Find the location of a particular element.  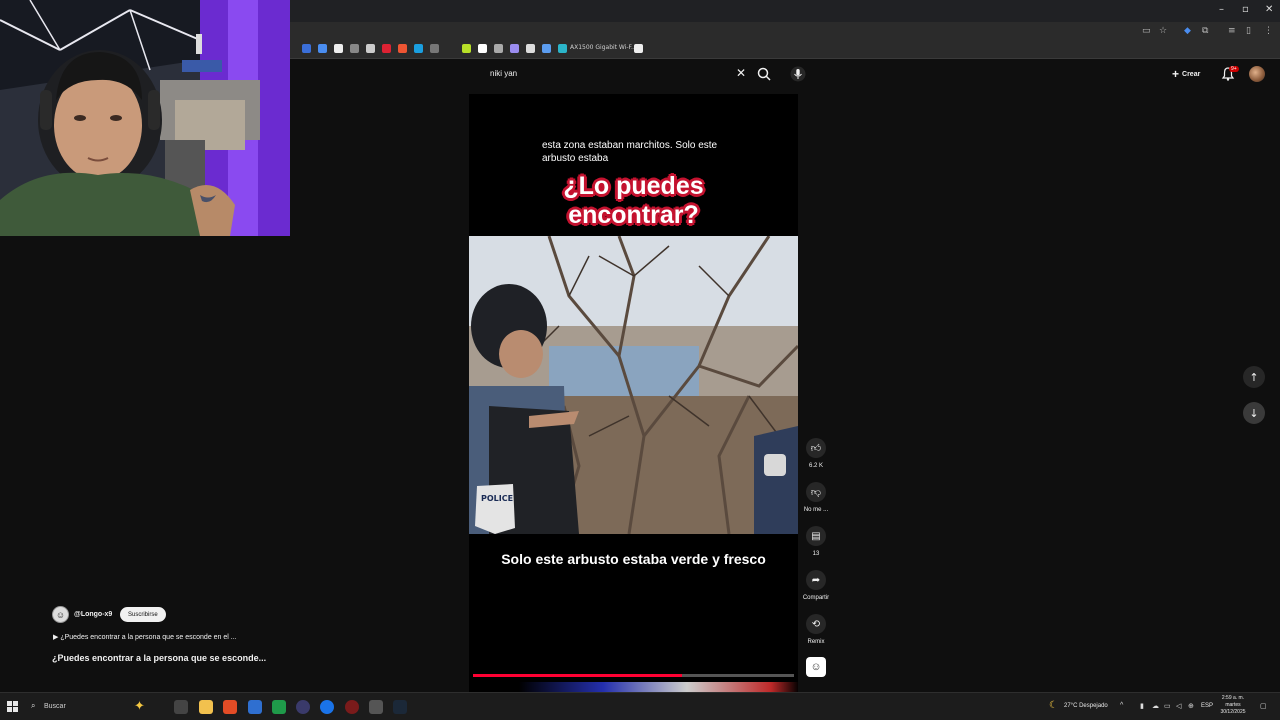

search-input: niki yan is located at coordinates (503, 73).